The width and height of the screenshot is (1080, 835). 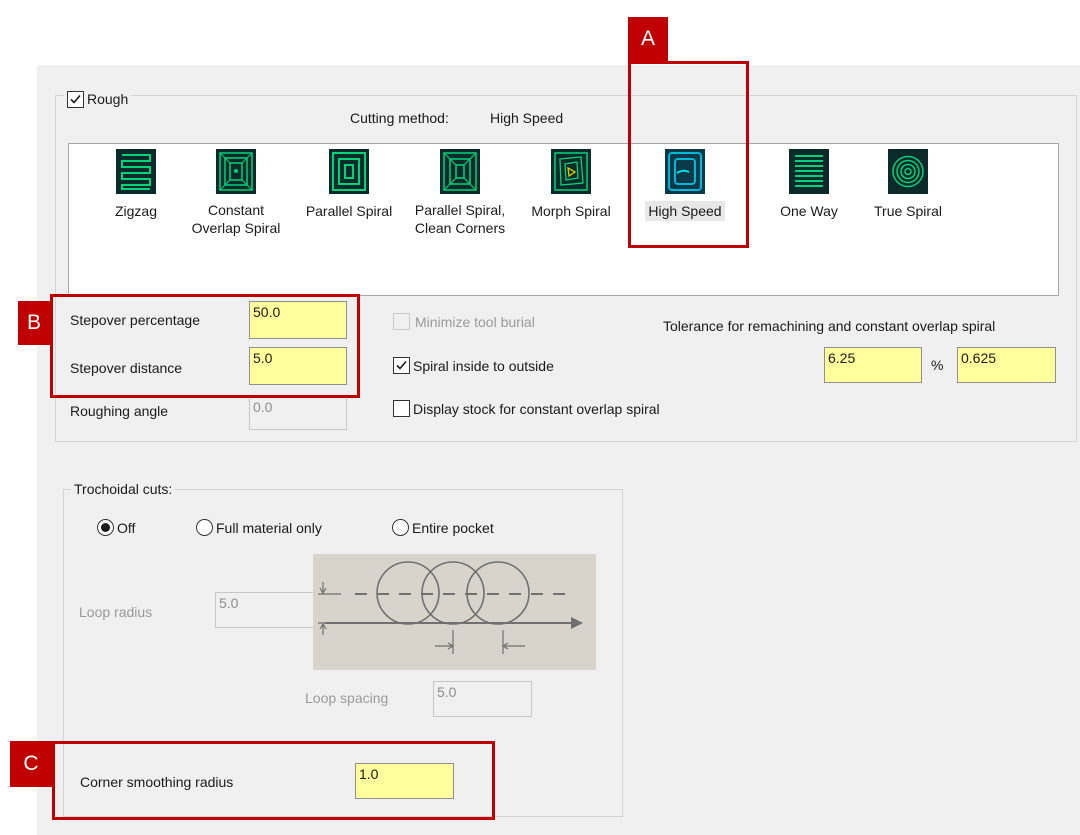 What do you see at coordinates (31, 764) in the screenshot?
I see `callout-c-tag: C` at bounding box center [31, 764].